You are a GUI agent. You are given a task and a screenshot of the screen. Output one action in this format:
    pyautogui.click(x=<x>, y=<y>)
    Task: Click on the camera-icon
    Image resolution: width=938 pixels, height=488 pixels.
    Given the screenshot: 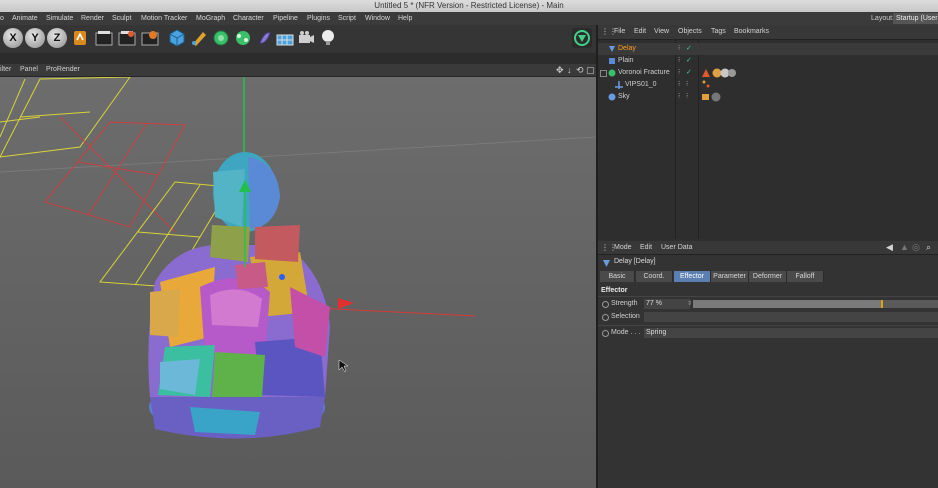 What is the action you would take?
    pyautogui.click(x=306, y=38)
    